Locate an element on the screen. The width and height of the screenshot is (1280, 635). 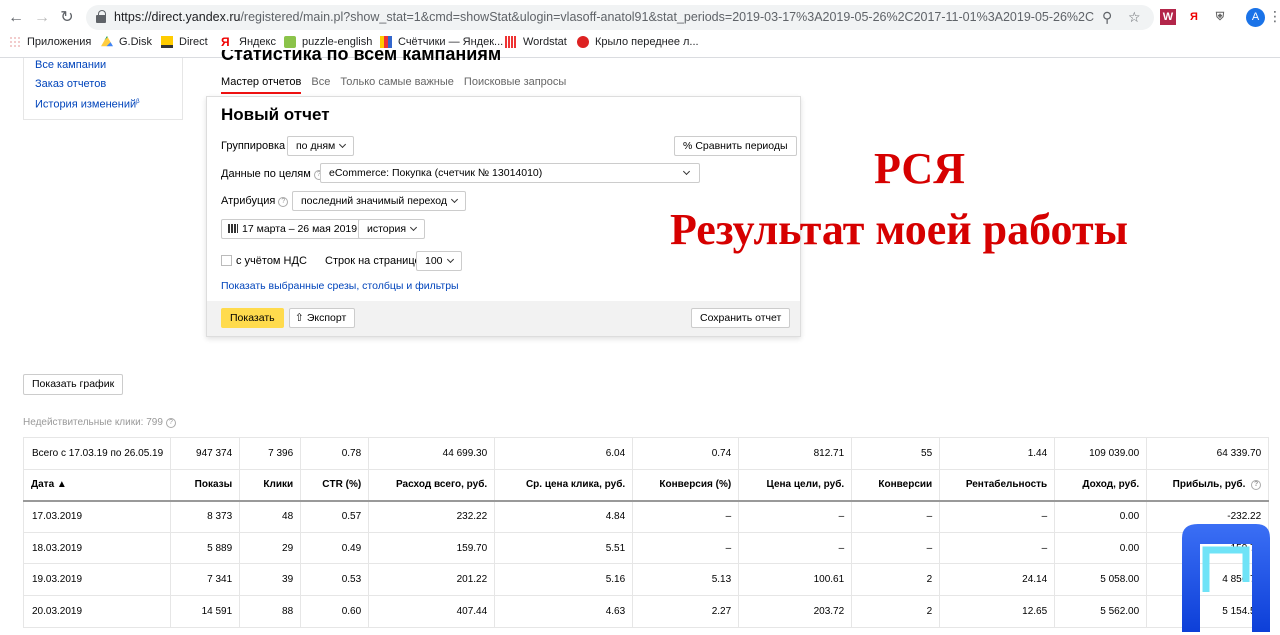
table-cell: 100.61 is located at coordinates (795, 579).